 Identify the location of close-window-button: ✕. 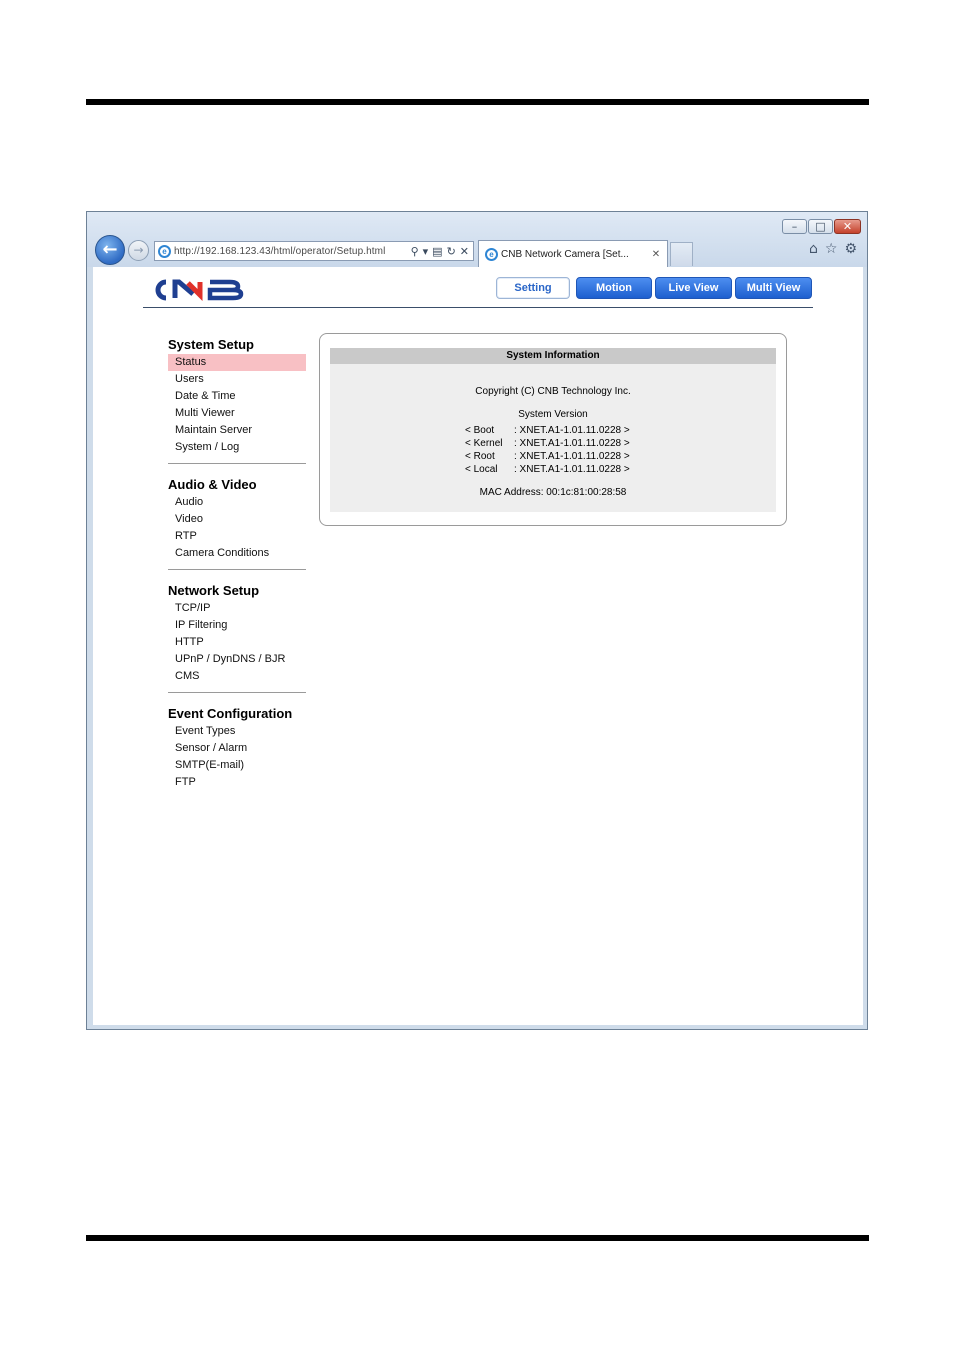
(847, 226).